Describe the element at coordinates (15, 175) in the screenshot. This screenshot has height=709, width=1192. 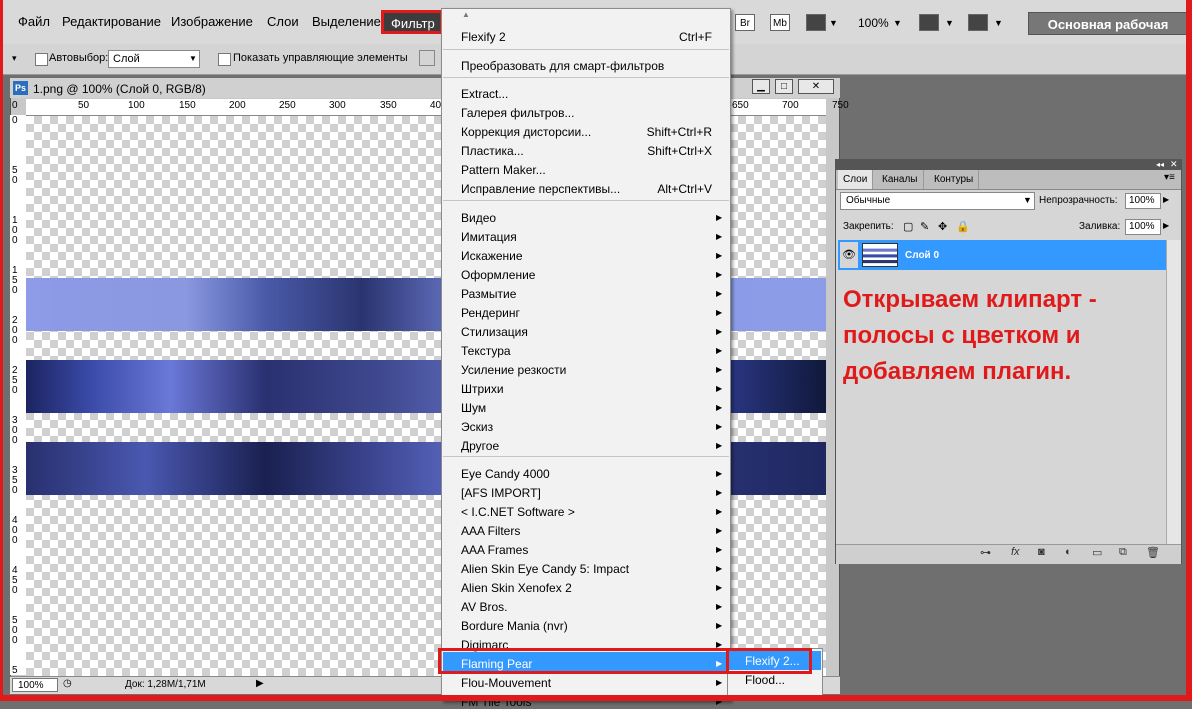
I see `ruler-tick-label: 5 0` at that location.